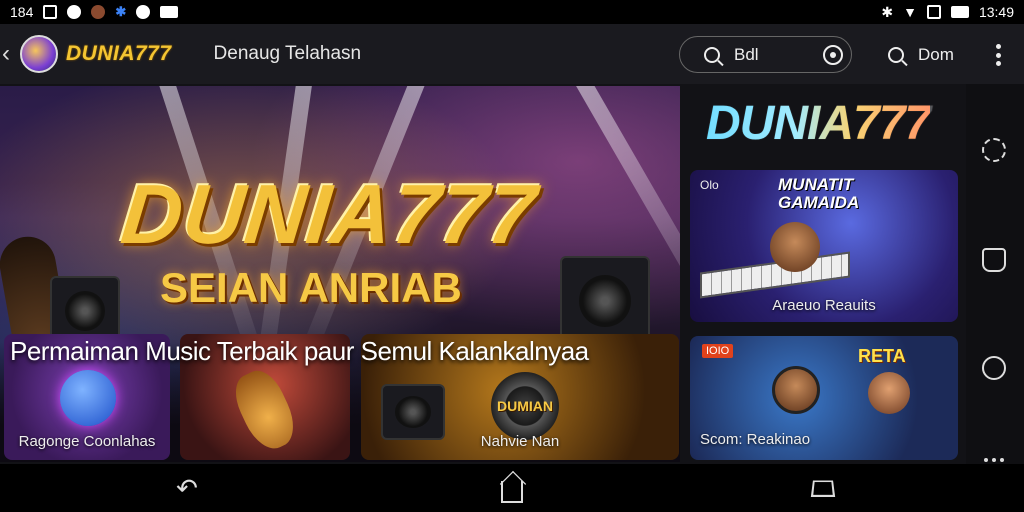 The width and height of the screenshot is (1024, 512). Describe the element at coordinates (74, 12) in the screenshot. I see `notification-icon` at that location.